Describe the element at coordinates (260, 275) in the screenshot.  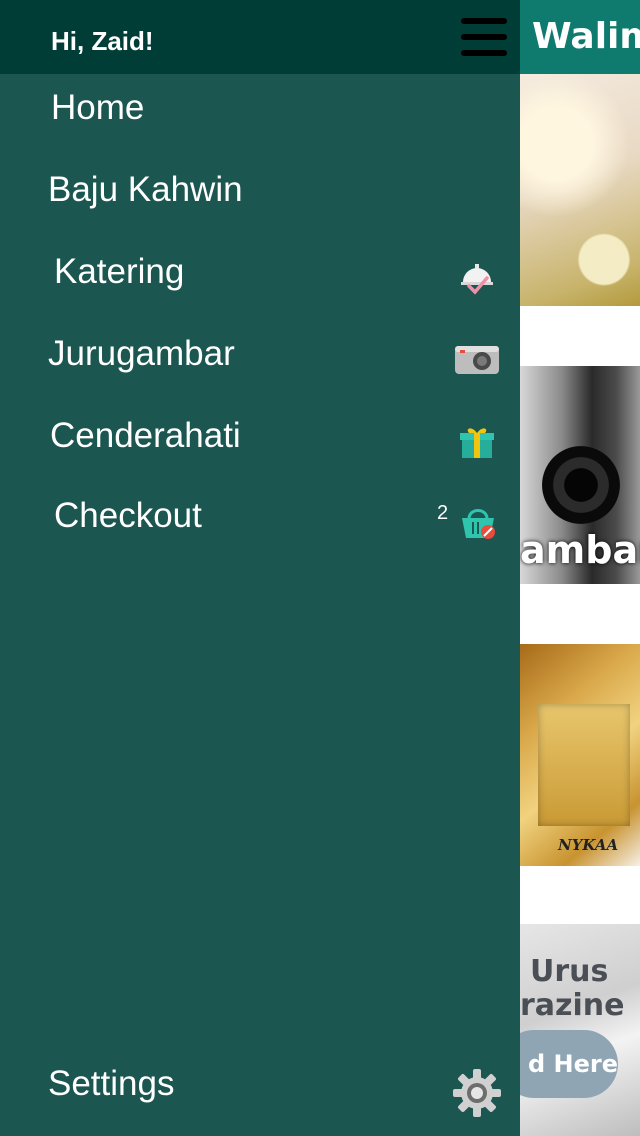
I see `menu-item-katering: Katering` at that location.